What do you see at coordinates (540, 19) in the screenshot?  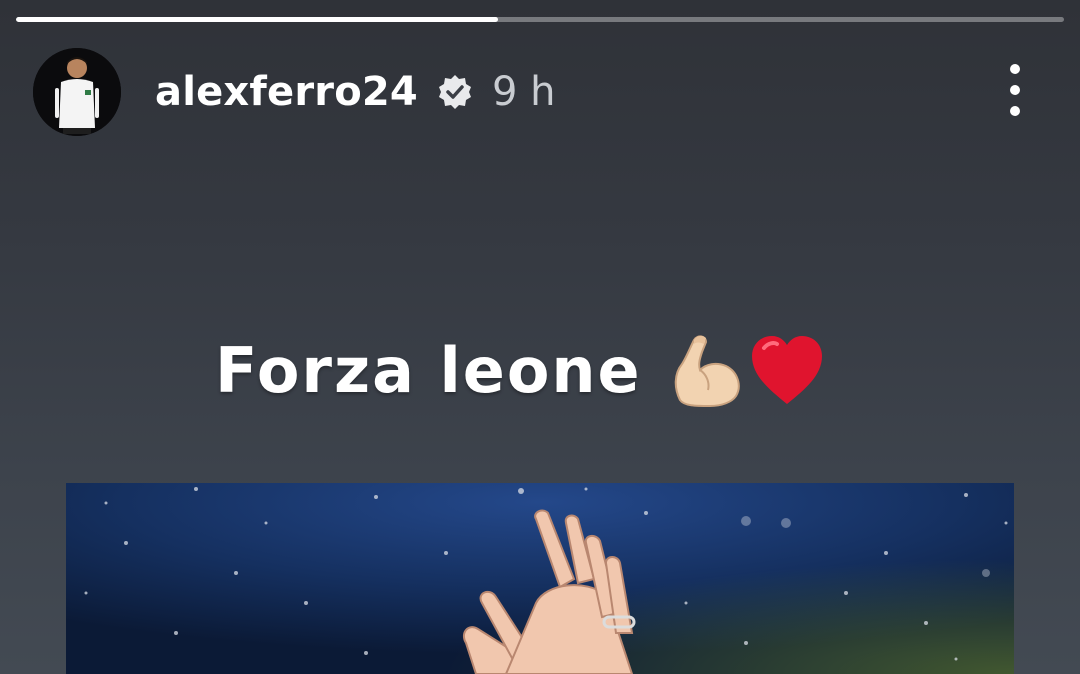 I see `story-progress-bar` at bounding box center [540, 19].